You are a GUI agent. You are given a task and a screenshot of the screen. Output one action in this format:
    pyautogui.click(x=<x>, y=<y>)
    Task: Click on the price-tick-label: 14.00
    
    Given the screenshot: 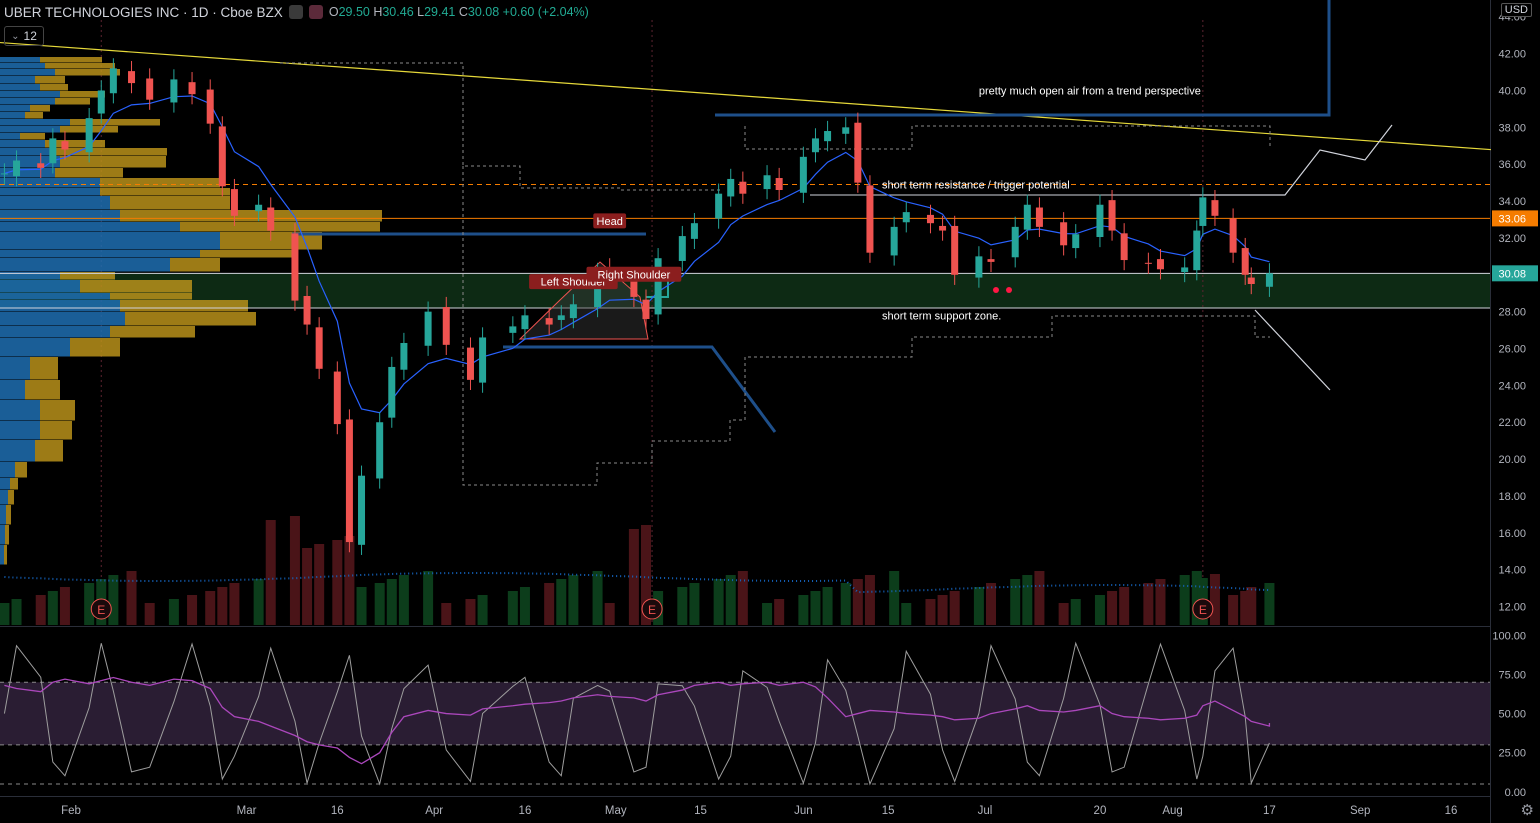 What is the action you would take?
    pyautogui.click(x=1512, y=571)
    